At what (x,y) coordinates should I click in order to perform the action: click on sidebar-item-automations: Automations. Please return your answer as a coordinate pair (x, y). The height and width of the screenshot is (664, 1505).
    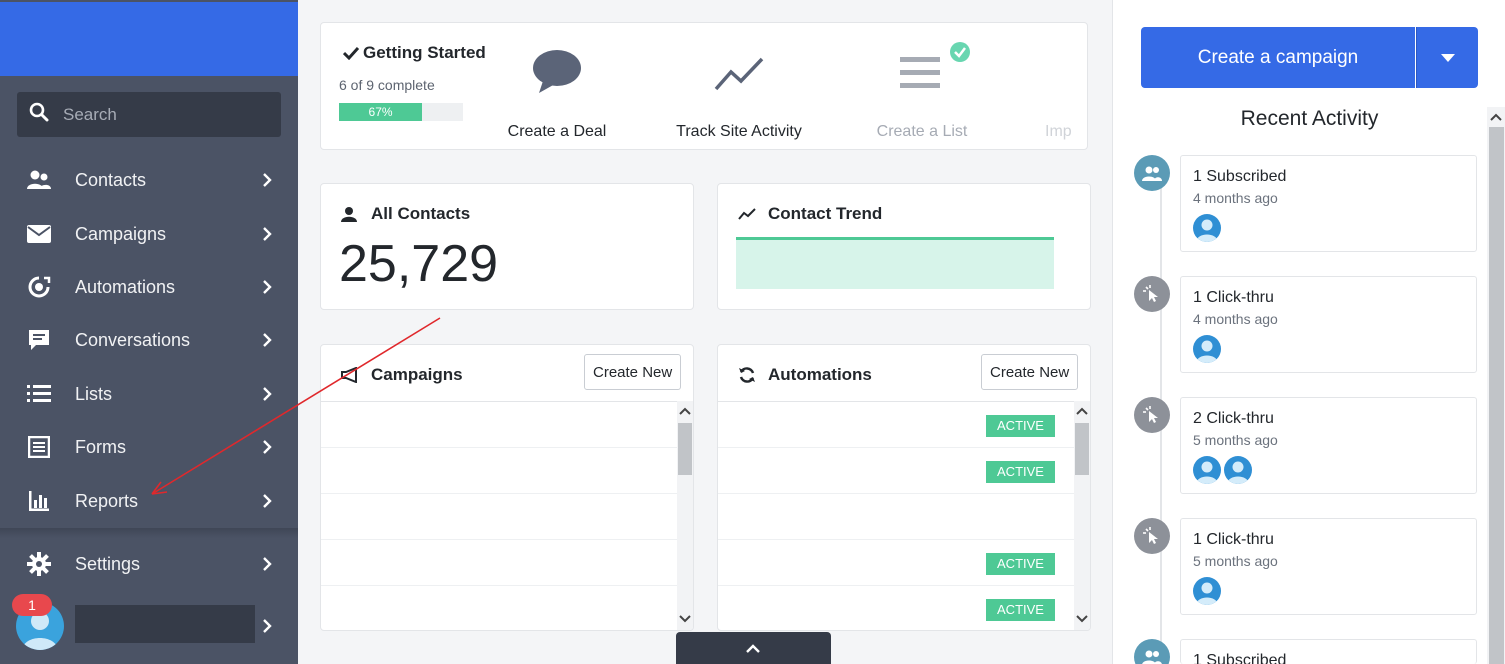
    Looking at the image, I should click on (149, 287).